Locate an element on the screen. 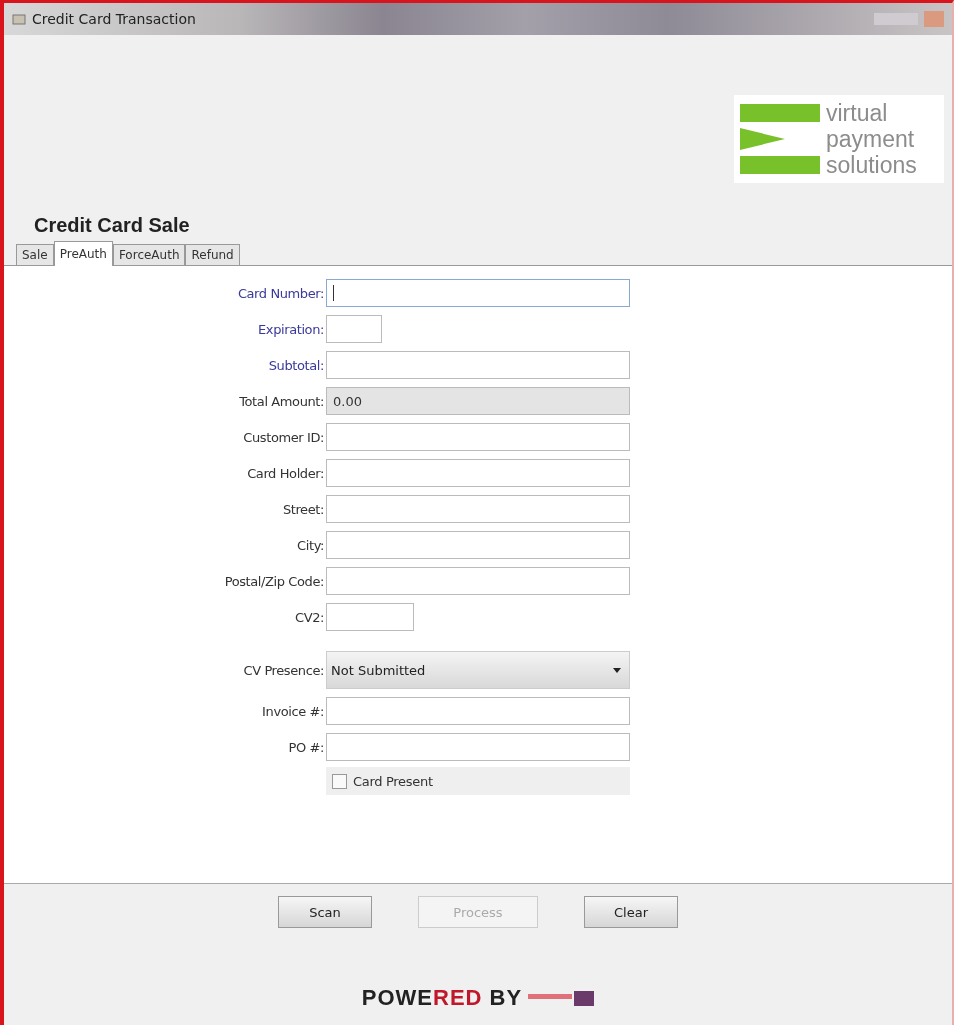 This screenshot has height=1025, width=954. field-label: CV Presence: is located at coordinates (283, 670).